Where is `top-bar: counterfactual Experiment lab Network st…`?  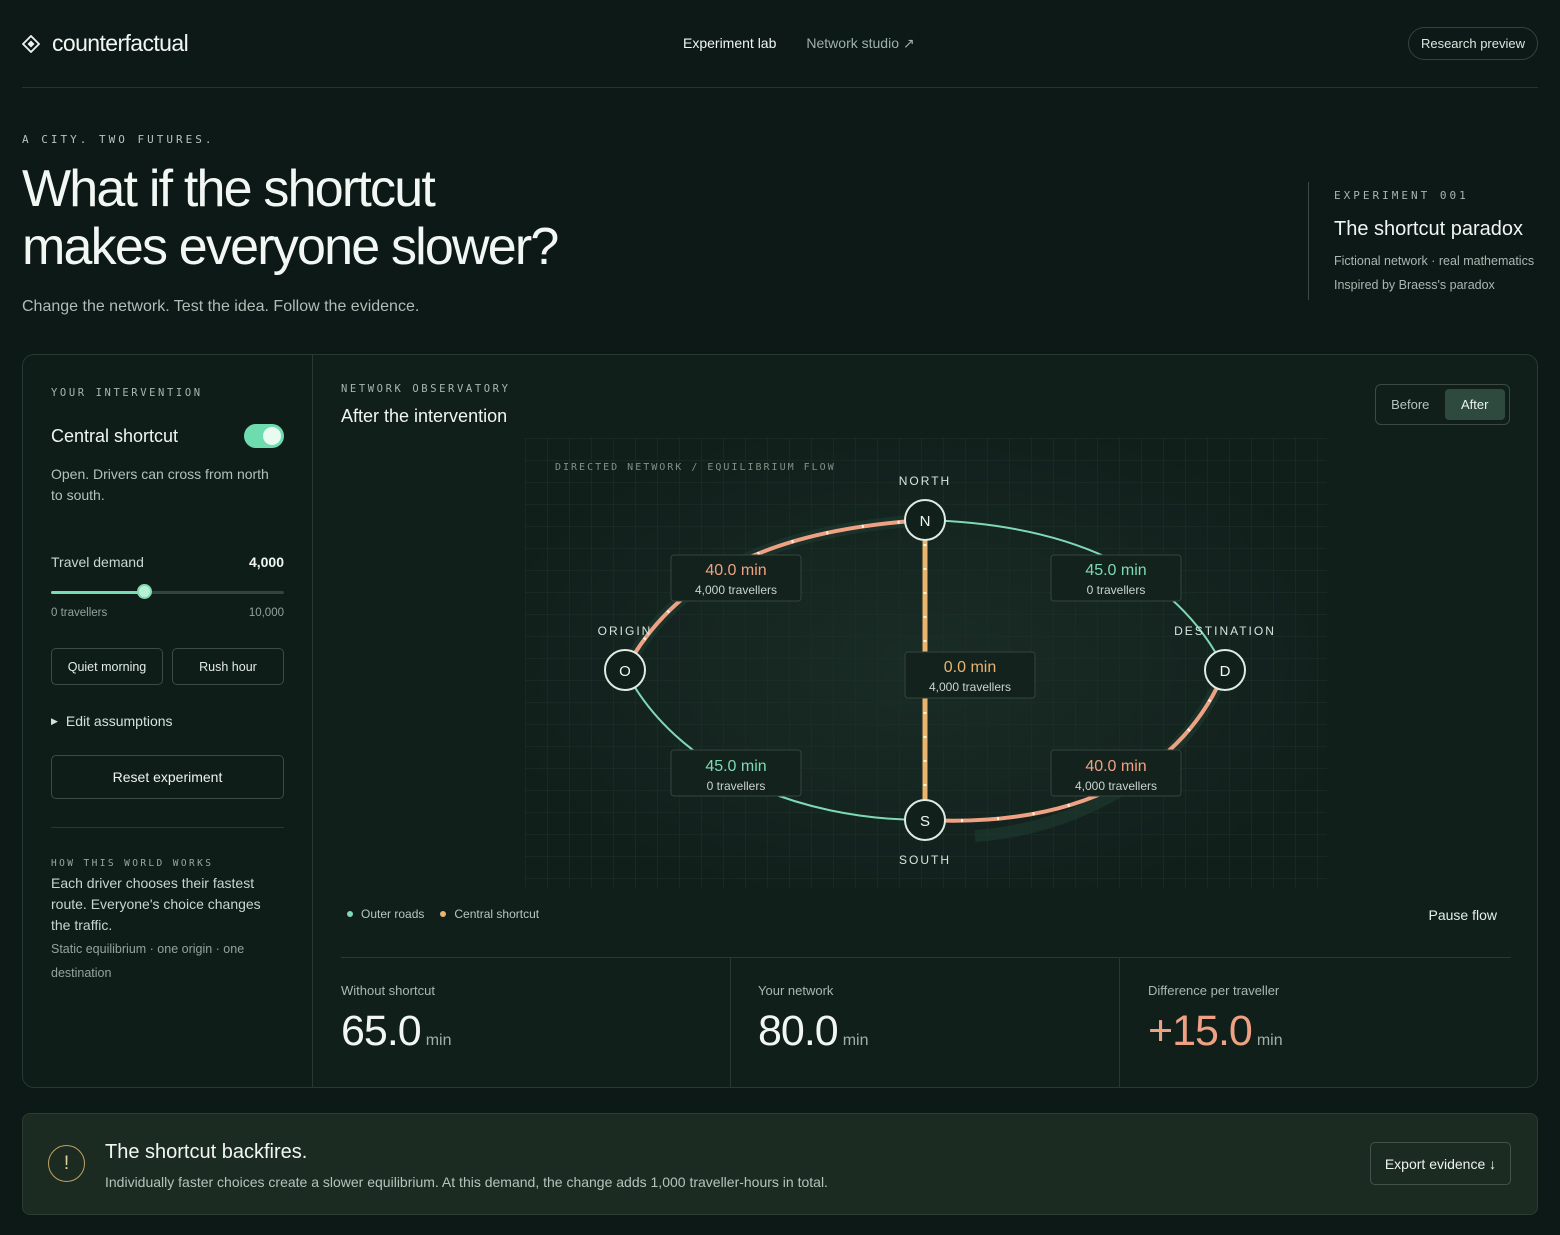
top-bar: counterfactual Experiment lab Network st… is located at coordinates (780, 44).